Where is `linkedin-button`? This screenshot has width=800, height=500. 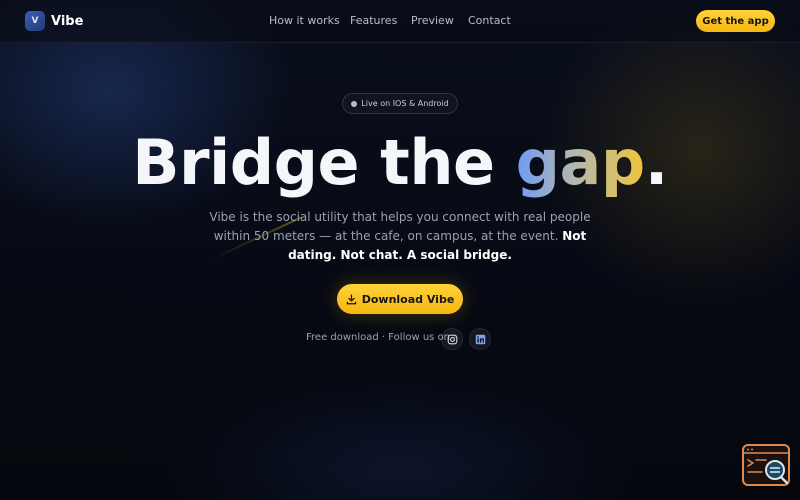
linkedin-button is located at coordinates (480, 339).